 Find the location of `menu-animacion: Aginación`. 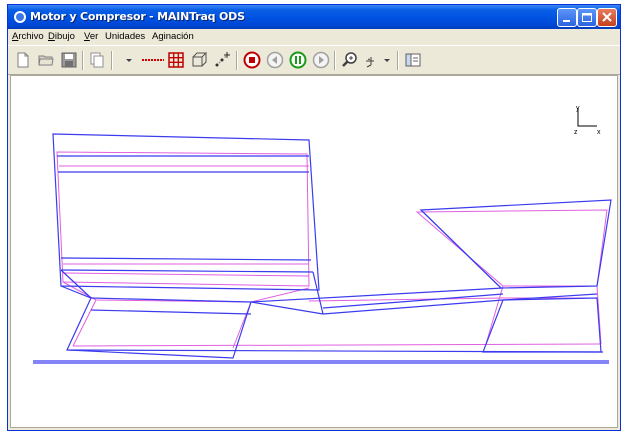

menu-animacion: Aginación is located at coordinates (173, 36).